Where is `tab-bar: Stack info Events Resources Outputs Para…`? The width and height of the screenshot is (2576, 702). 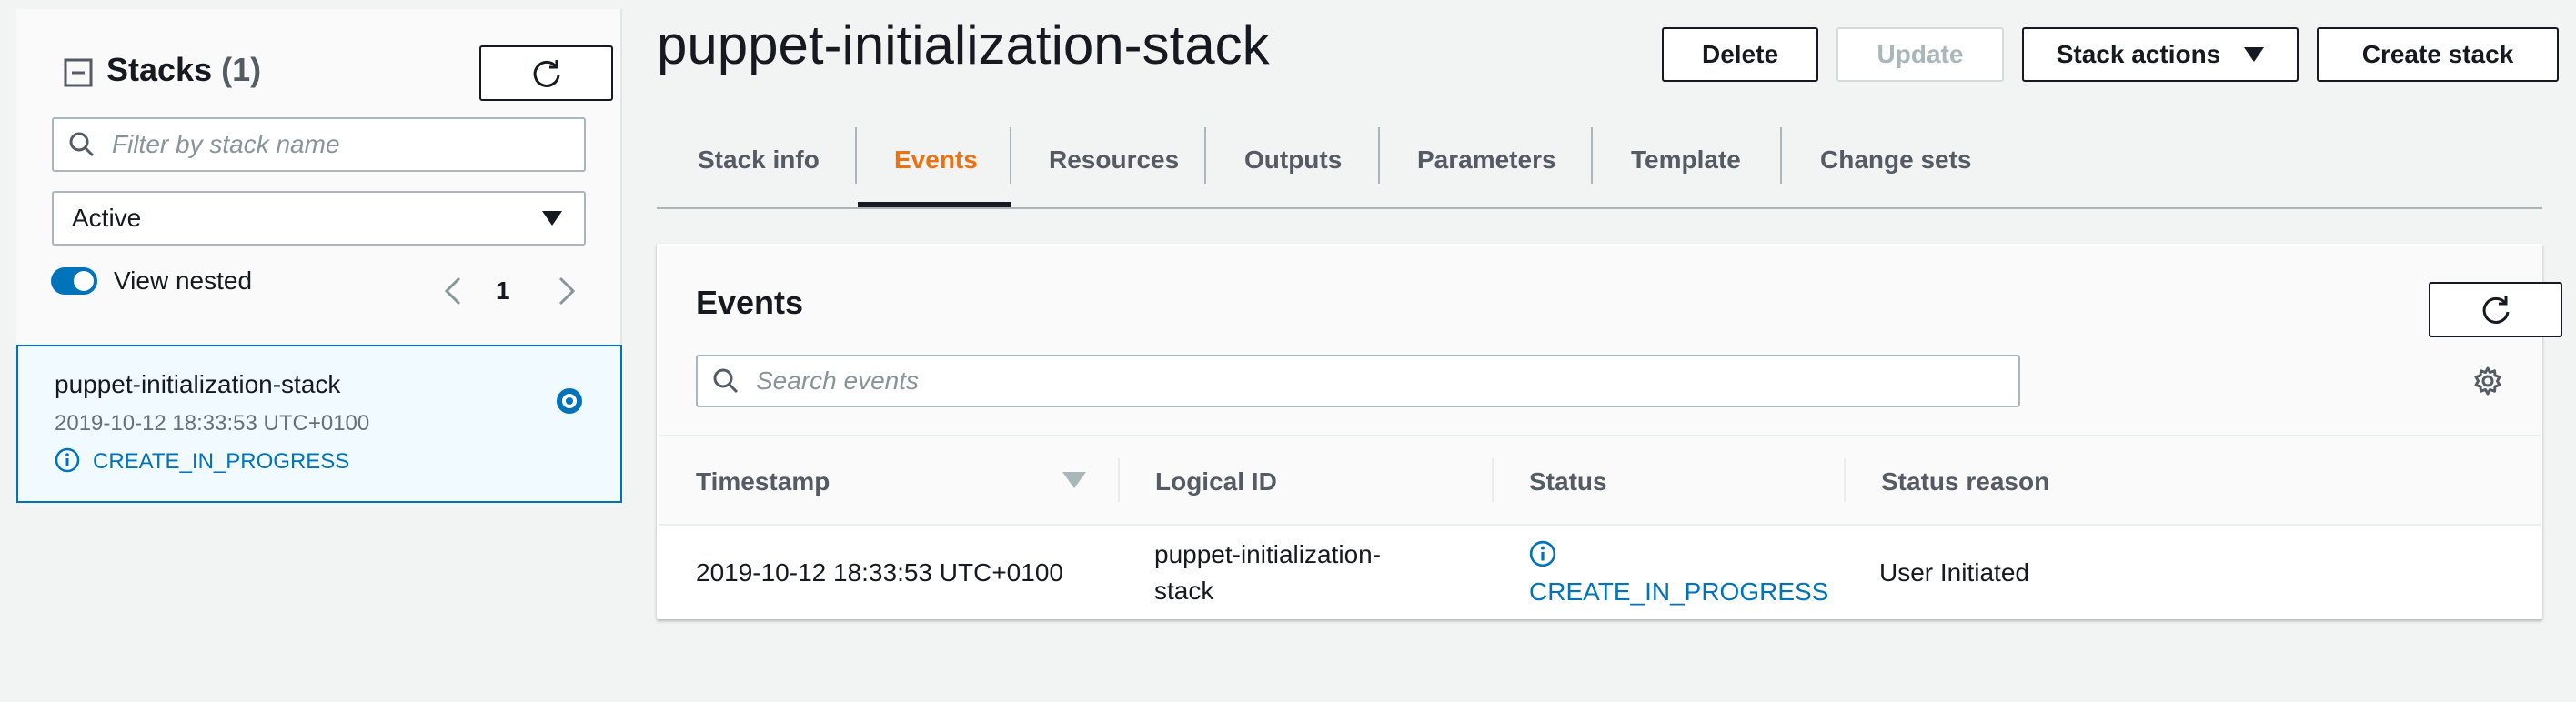
tab-bar: Stack info Events Resources Outputs Para… is located at coordinates (1599, 163).